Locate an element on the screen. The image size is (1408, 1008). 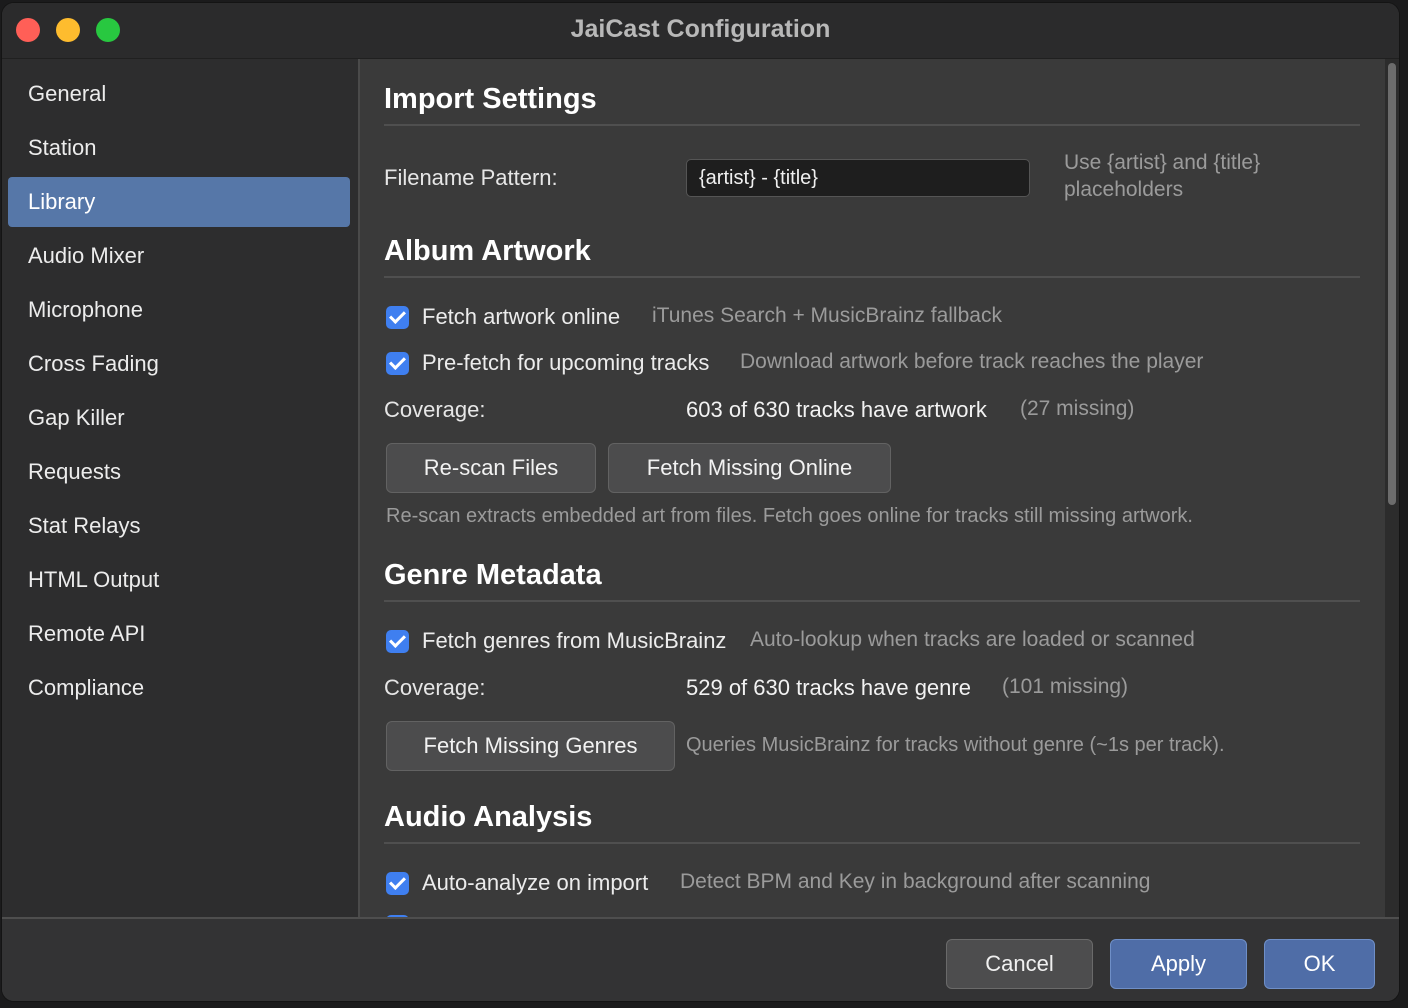
fetch-artwork-online-label: Fetch artwork online is located at coordinates (521, 317).